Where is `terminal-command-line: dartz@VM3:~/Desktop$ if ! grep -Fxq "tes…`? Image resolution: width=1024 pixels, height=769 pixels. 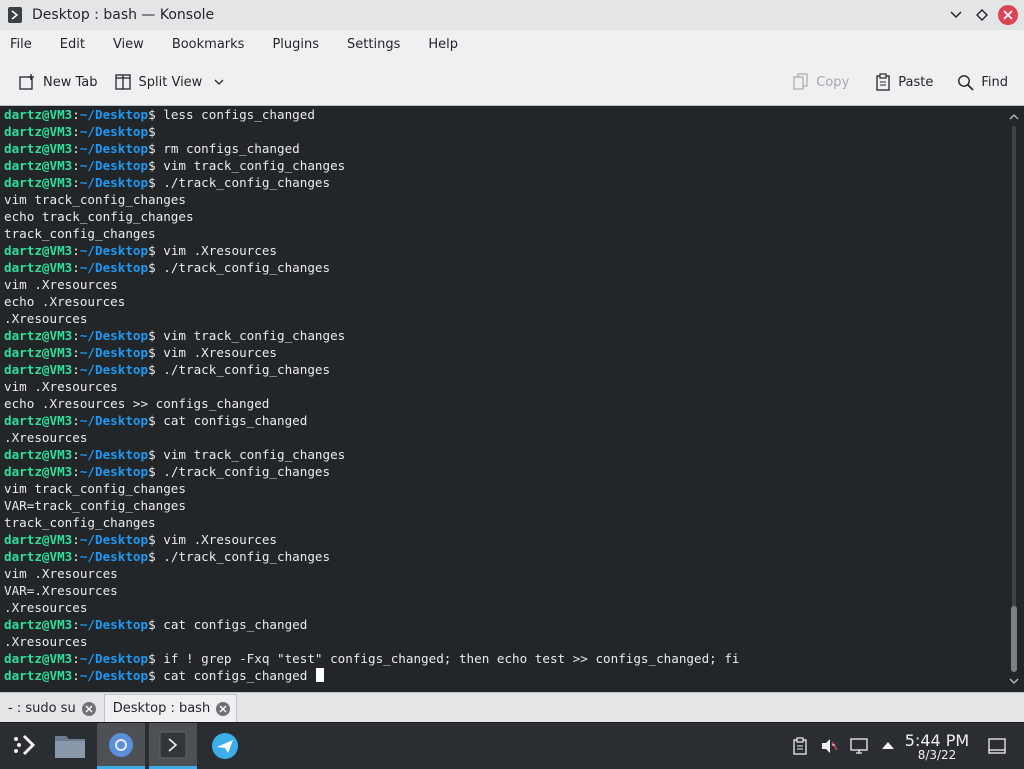 terminal-command-line: dartz@VM3:~/Desktop$ if ! grep -Fxq "tes… is located at coordinates (502, 658).